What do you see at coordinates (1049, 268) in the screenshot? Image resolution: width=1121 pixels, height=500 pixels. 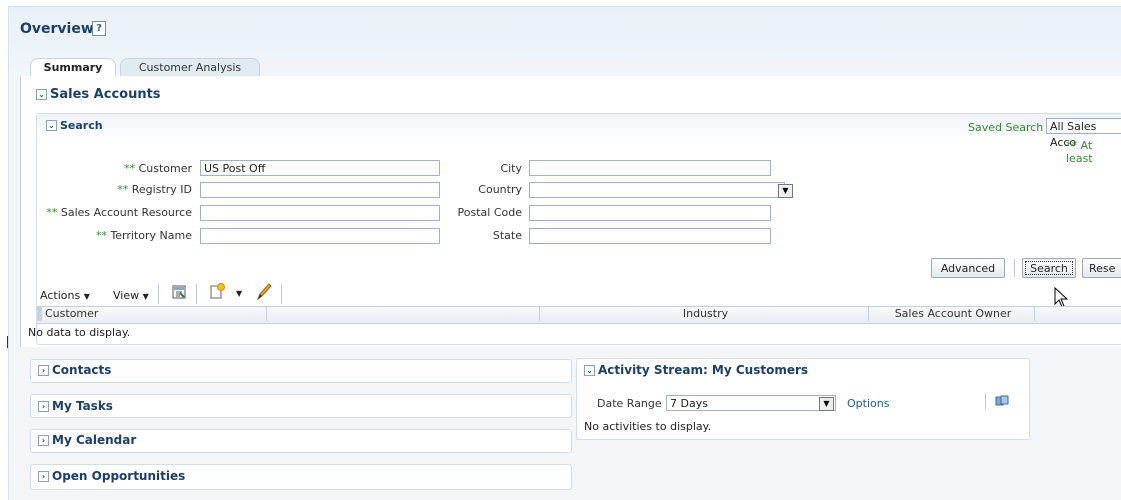 I see `search-button: Search` at bounding box center [1049, 268].